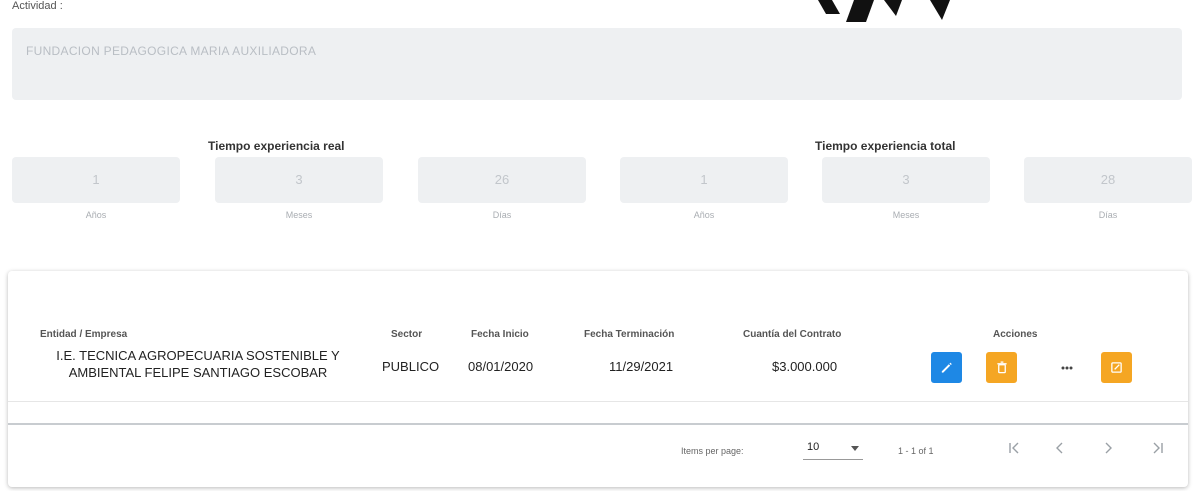 The width and height of the screenshot is (1196, 491). I want to click on chevron-right-icon, so click(1108, 448).